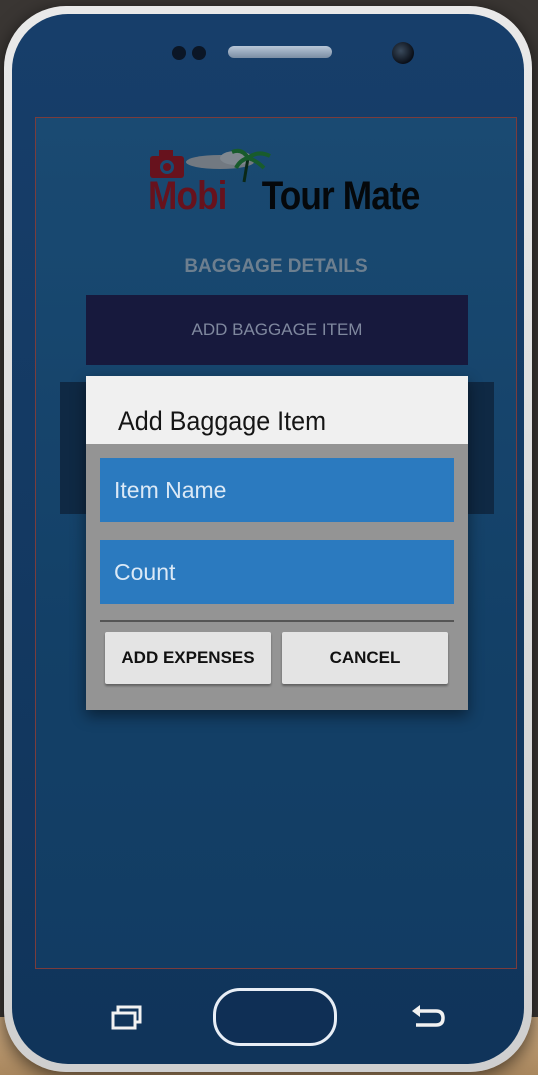 The width and height of the screenshot is (538, 1075). What do you see at coordinates (277, 490) in the screenshot?
I see `item-name-input` at bounding box center [277, 490].